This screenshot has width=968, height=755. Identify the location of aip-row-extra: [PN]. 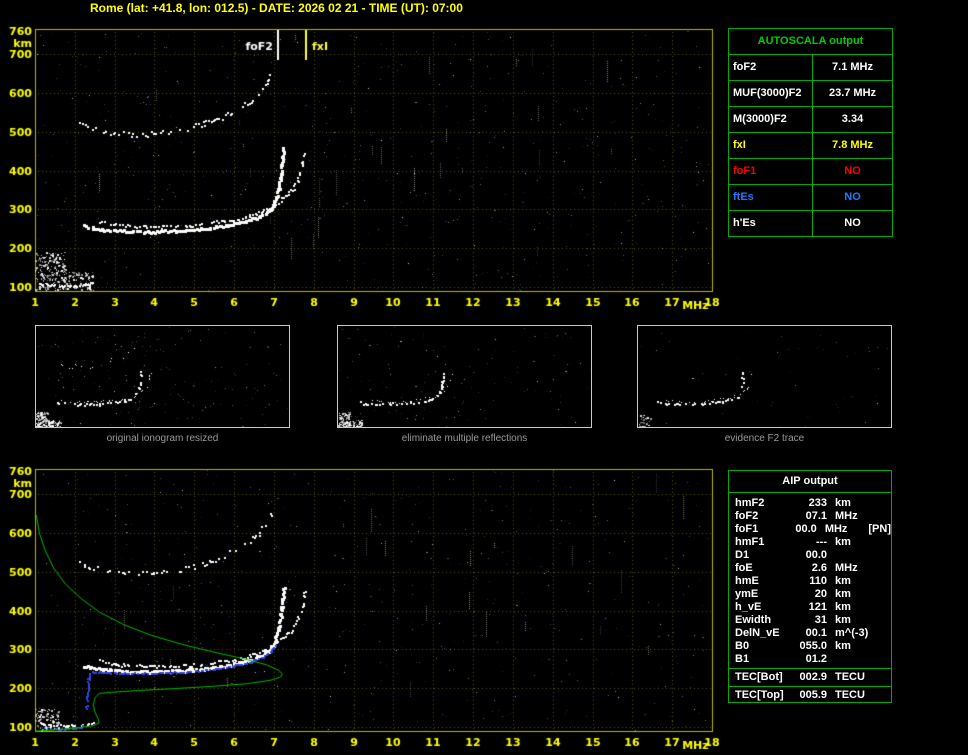
(879, 529).